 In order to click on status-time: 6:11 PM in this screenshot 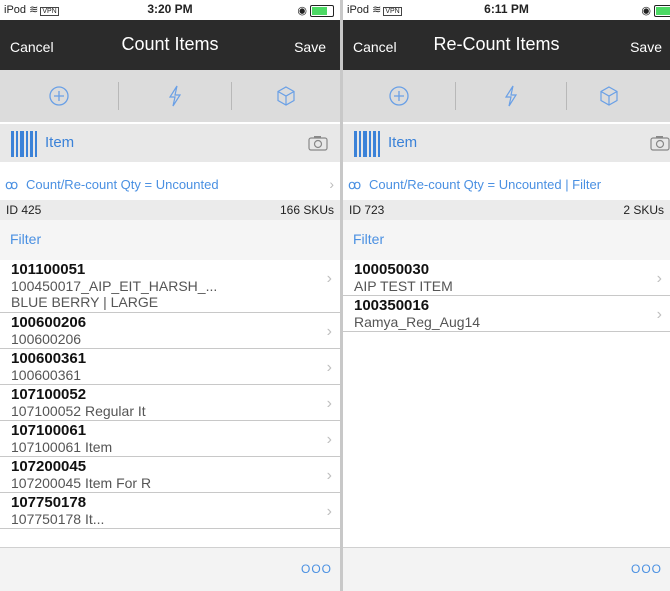, I will do `click(506, 9)`.